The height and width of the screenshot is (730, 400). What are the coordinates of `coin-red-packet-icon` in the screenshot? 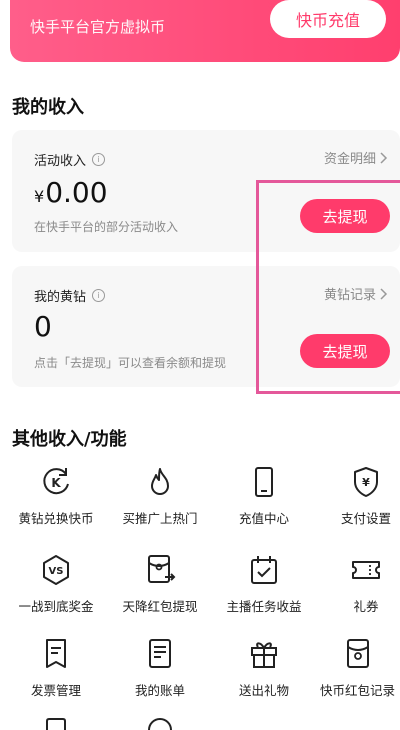 It's located at (358, 653).